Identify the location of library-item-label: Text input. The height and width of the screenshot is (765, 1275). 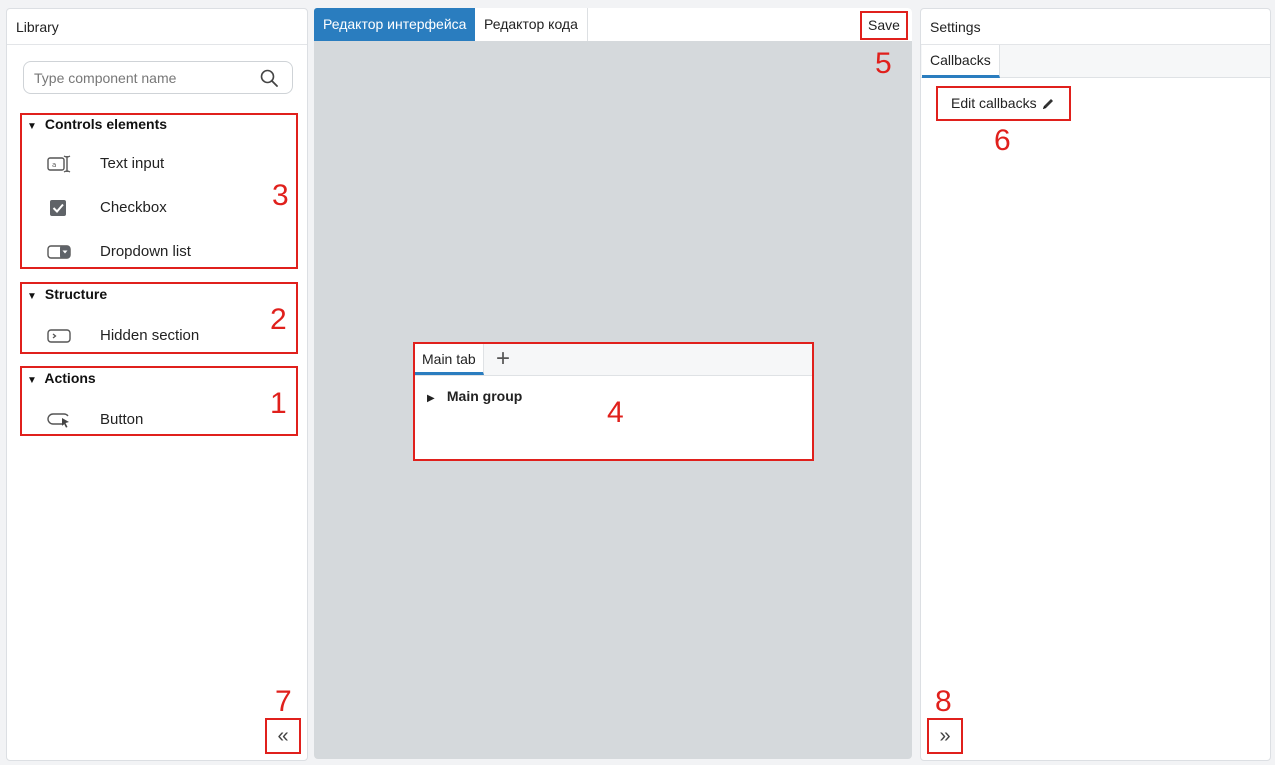
(132, 163).